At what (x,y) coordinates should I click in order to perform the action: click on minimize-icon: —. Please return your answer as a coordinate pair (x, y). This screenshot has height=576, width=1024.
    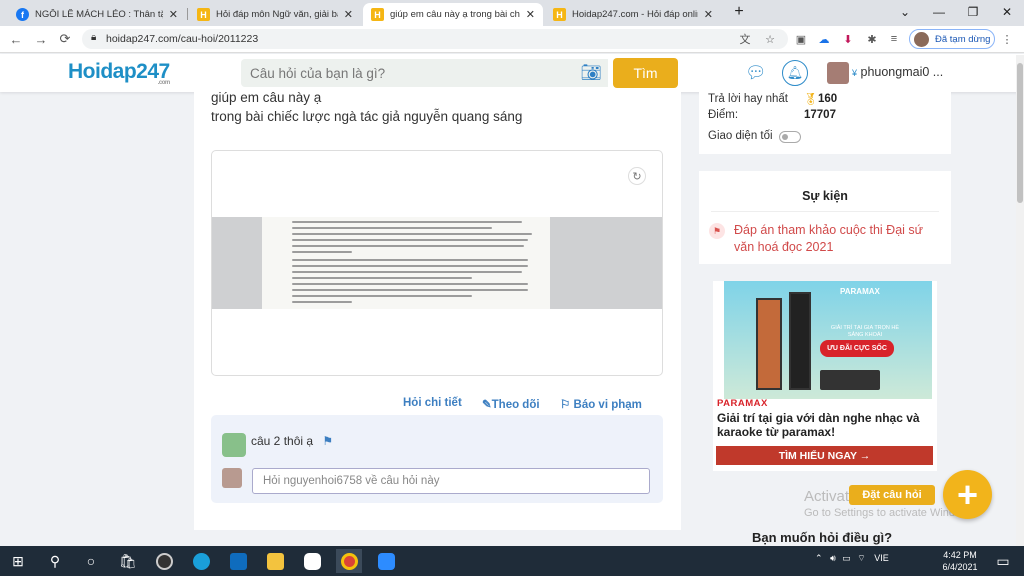
    Looking at the image, I should click on (939, 12).